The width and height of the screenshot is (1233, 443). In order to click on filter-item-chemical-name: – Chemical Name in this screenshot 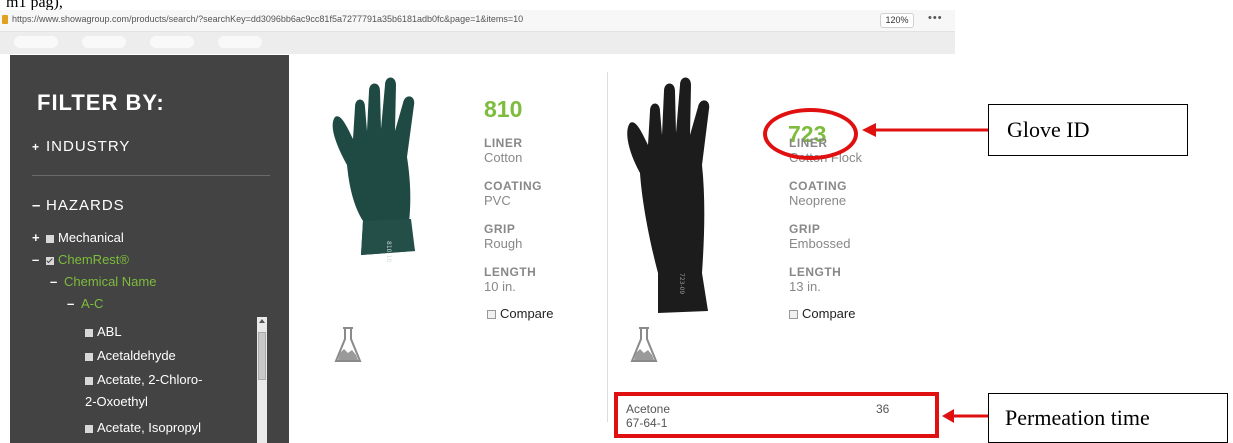, I will do `click(103, 281)`.